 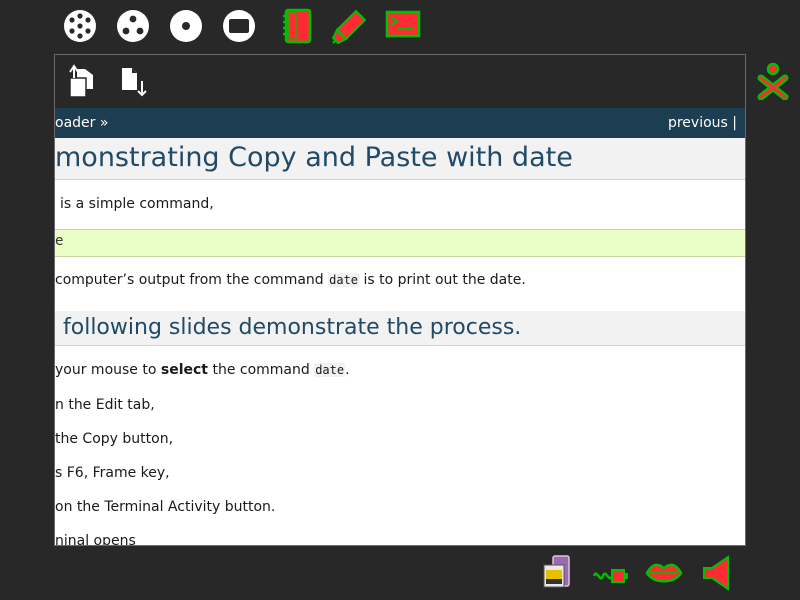 What do you see at coordinates (239, 26) in the screenshot?
I see `activity-icon` at bounding box center [239, 26].